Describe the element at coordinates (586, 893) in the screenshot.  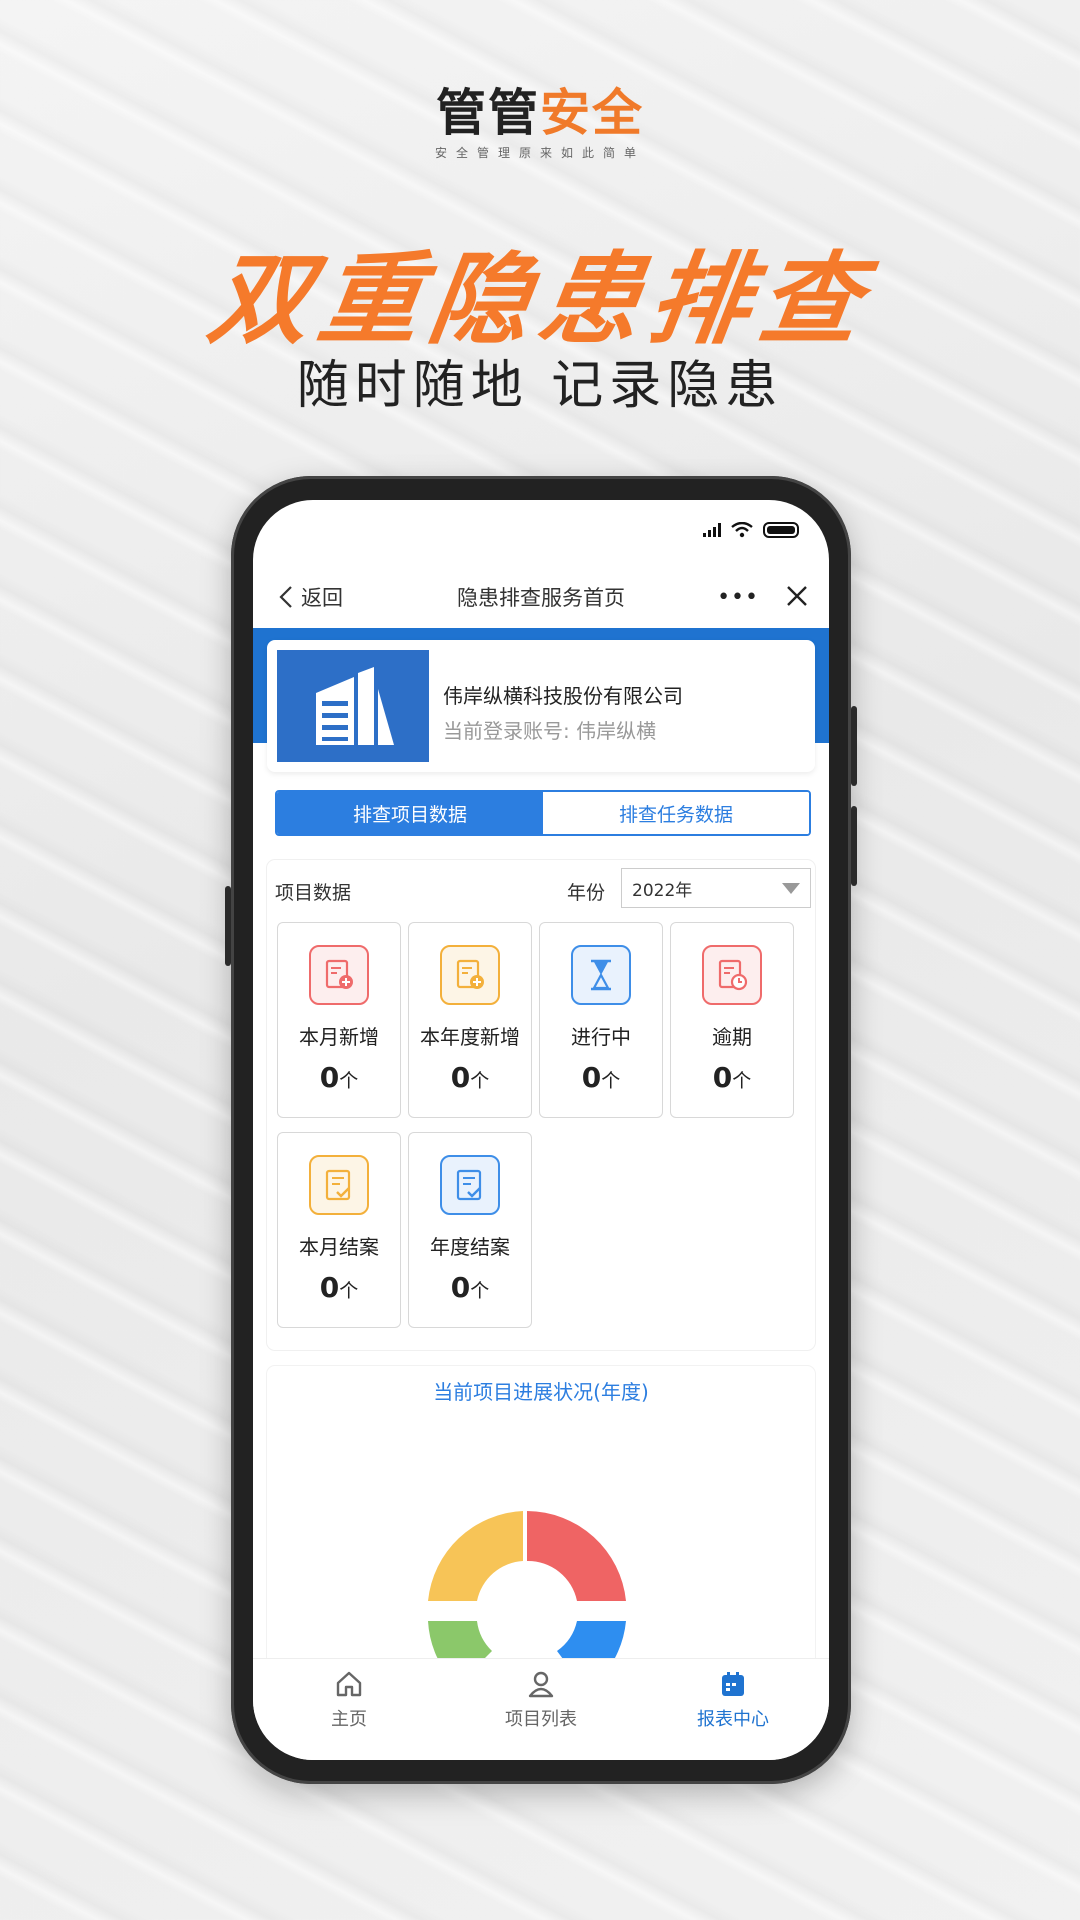
I see `year-label: 年份` at that location.